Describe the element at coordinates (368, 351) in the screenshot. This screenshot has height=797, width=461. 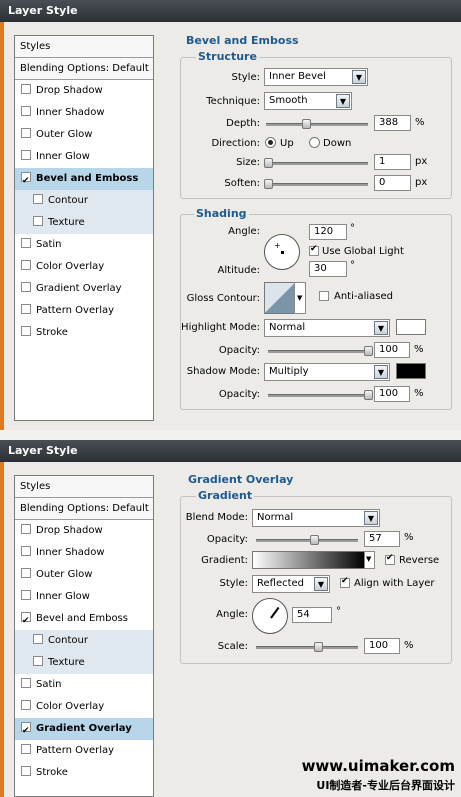
I see `highlight-opacity-thumb` at that location.